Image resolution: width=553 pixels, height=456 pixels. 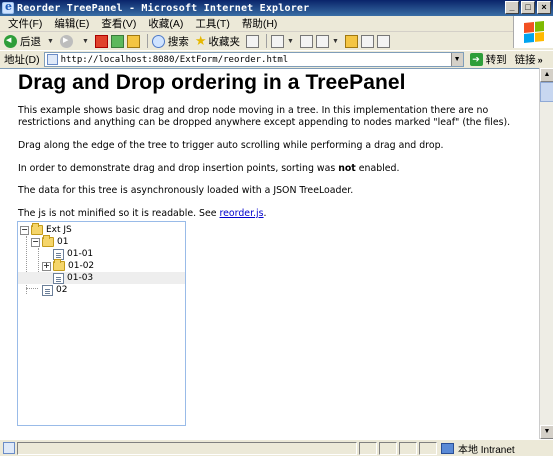 I want to click on links-label: 链接, so click(x=525, y=60).